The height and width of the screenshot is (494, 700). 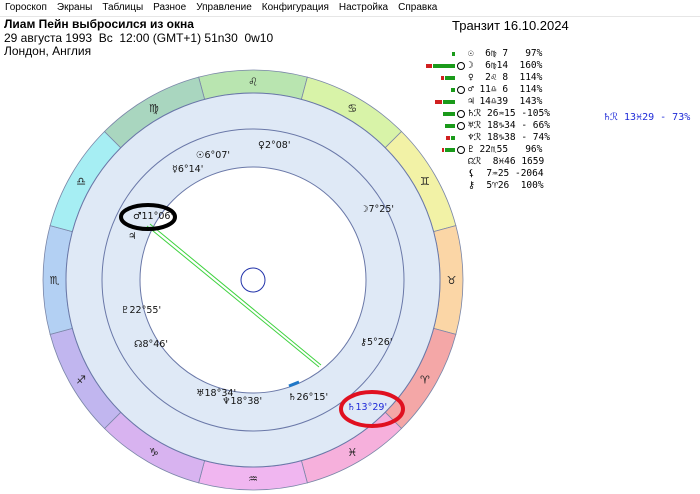 What do you see at coordinates (253, 479) in the screenshot?
I see `zodiac-sign-icon: ♒` at bounding box center [253, 479].